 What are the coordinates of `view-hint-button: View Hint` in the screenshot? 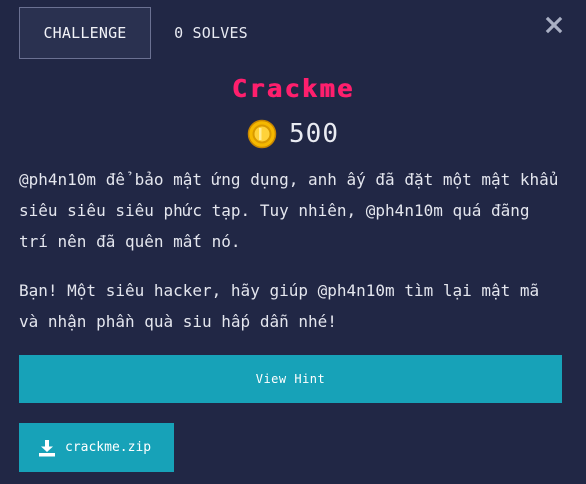 It's located at (290, 379).